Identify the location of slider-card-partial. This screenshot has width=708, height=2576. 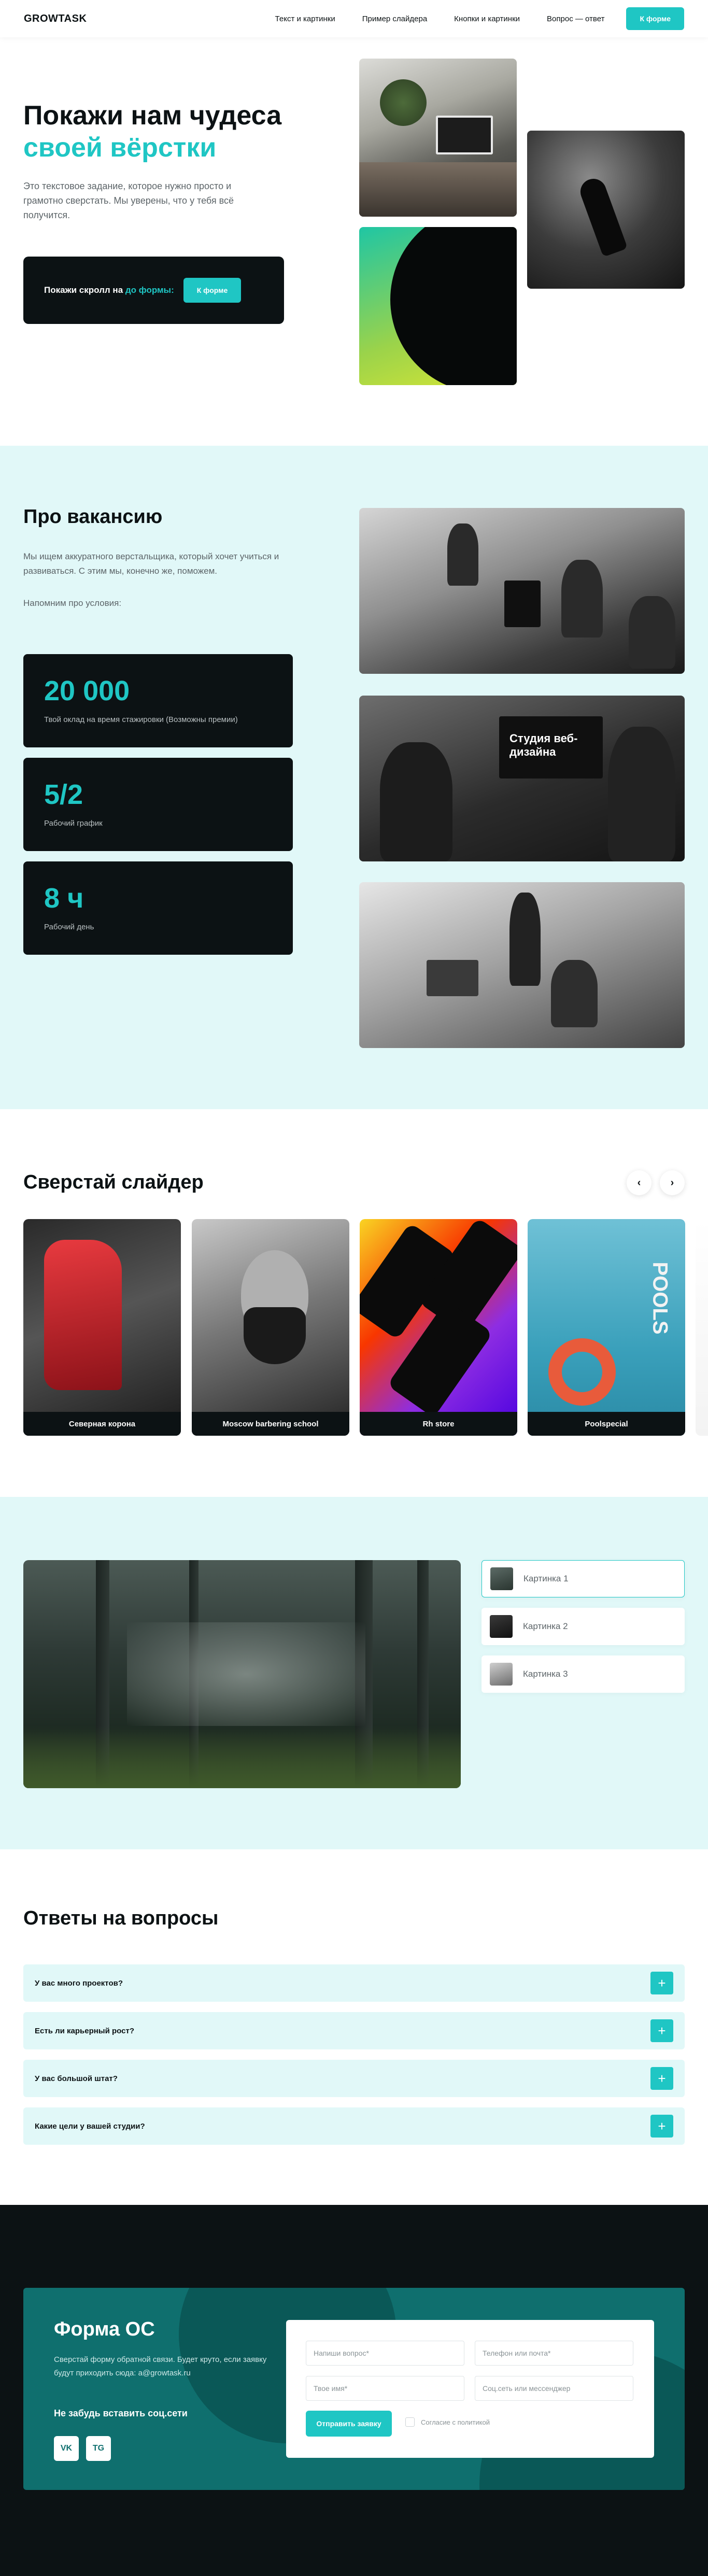
(702, 1327).